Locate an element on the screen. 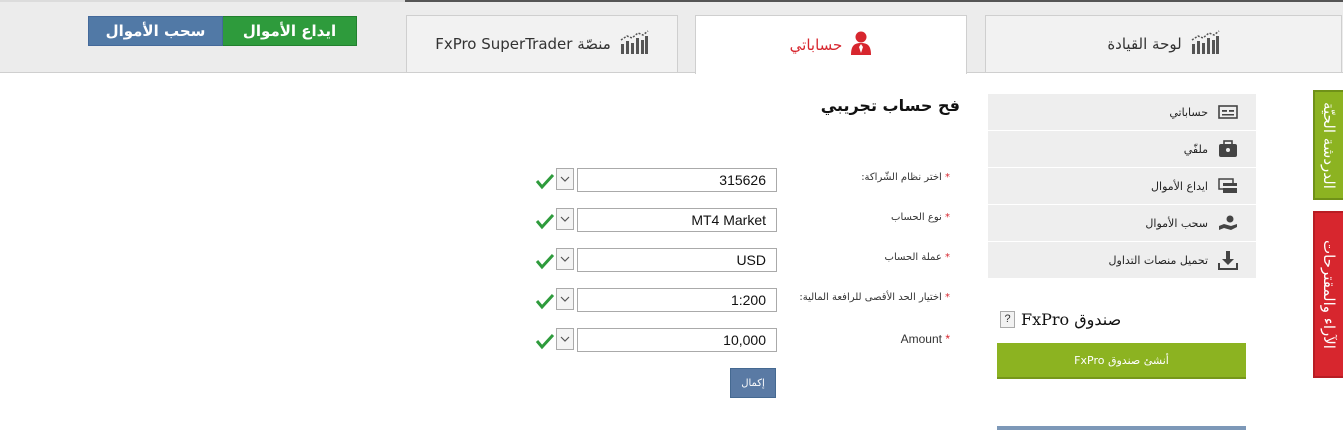  withdraw-funds-button: سحب الأموال is located at coordinates (155, 31).